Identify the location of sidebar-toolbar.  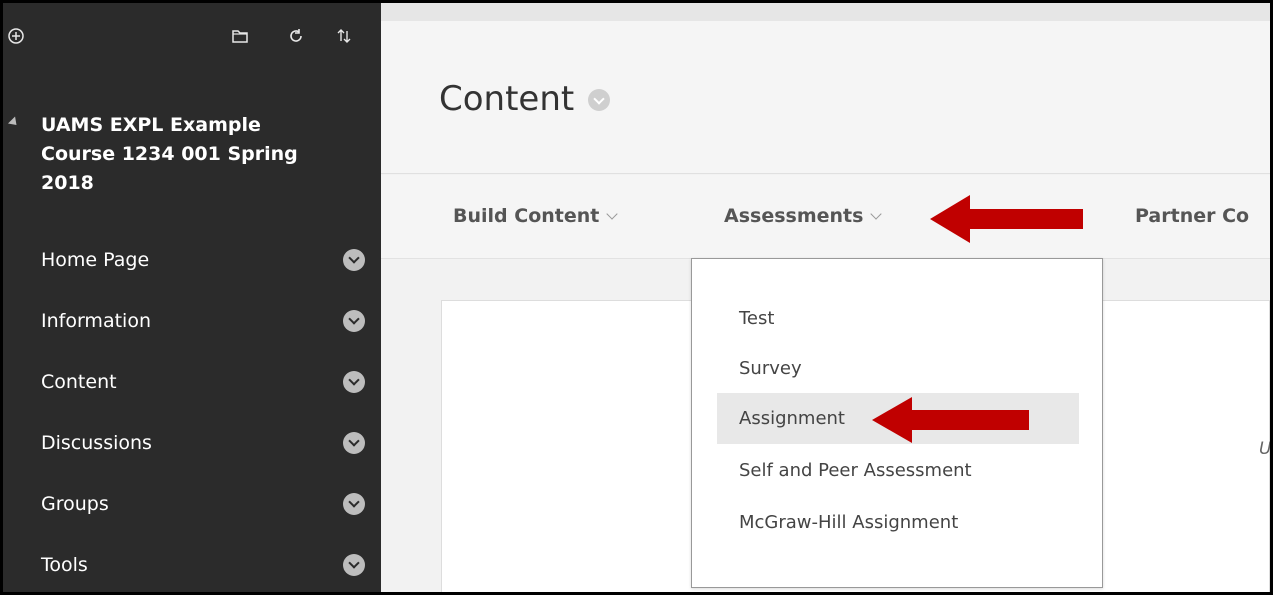
(192, 40).